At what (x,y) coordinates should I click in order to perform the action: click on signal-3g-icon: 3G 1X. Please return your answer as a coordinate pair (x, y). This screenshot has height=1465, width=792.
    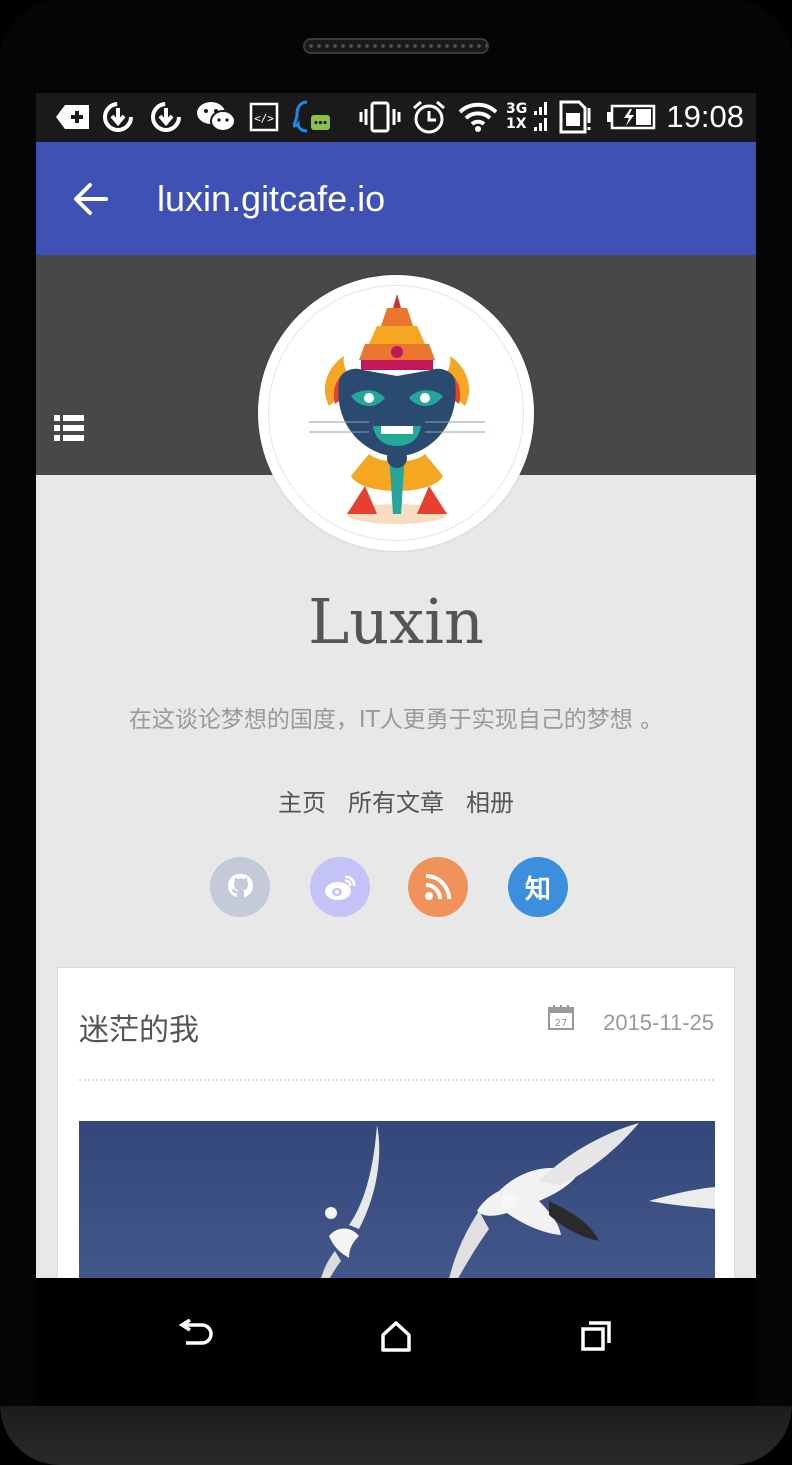
    Looking at the image, I should click on (527, 117).